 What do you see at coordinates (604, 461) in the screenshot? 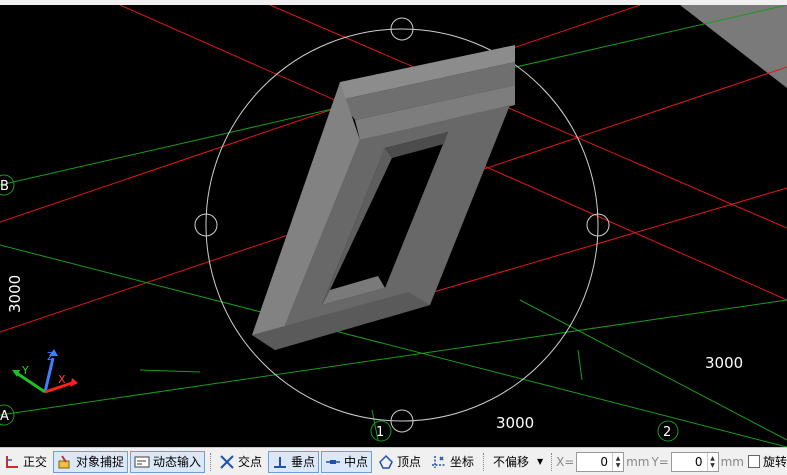
I see `x-offset-value: 0` at bounding box center [604, 461].